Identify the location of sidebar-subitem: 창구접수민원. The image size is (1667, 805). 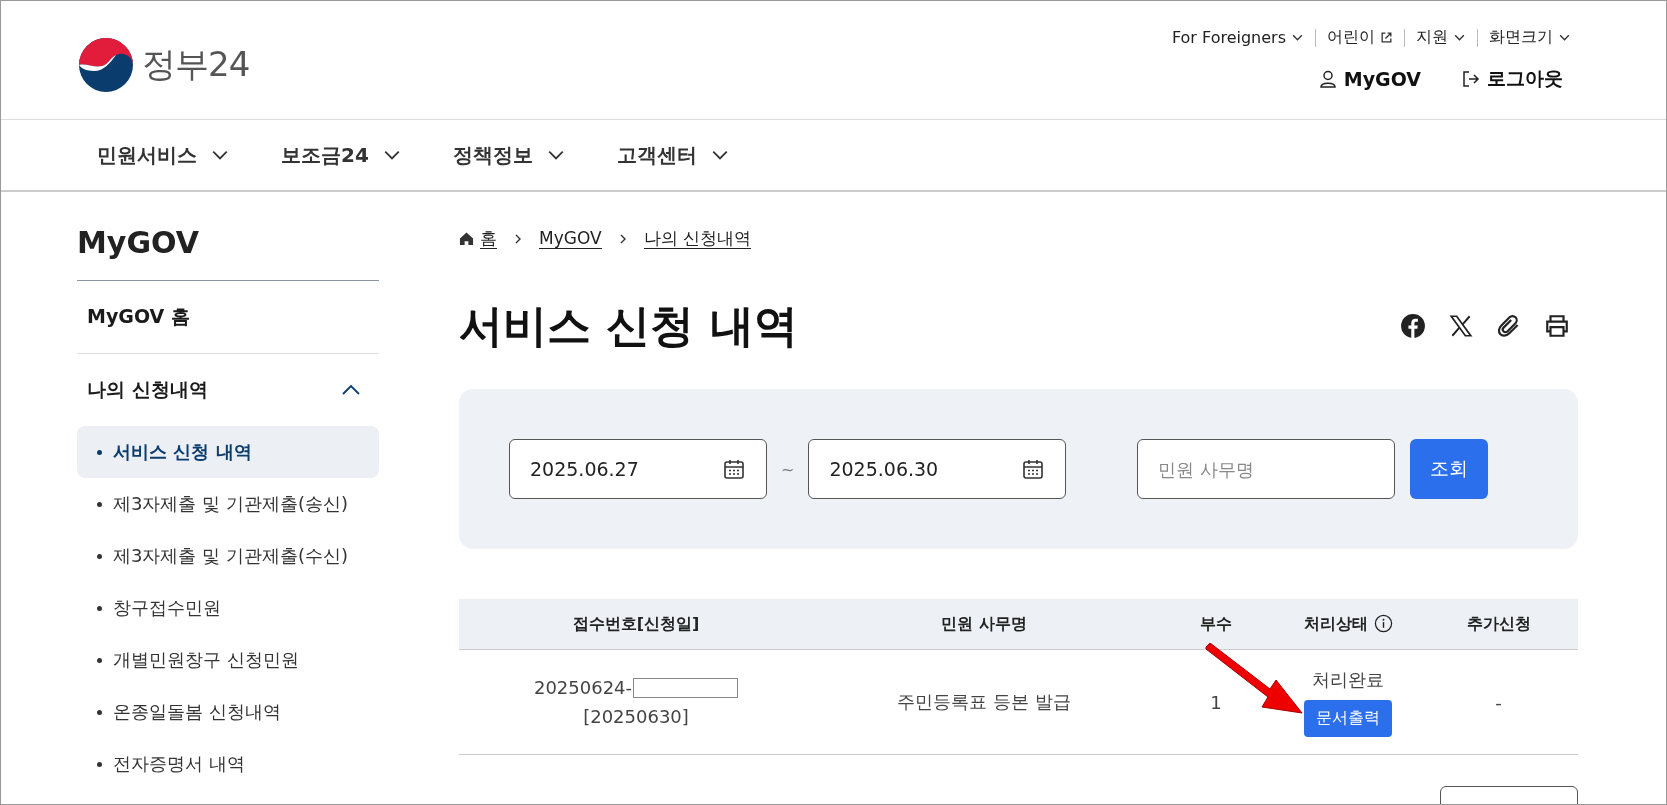
(228, 608).